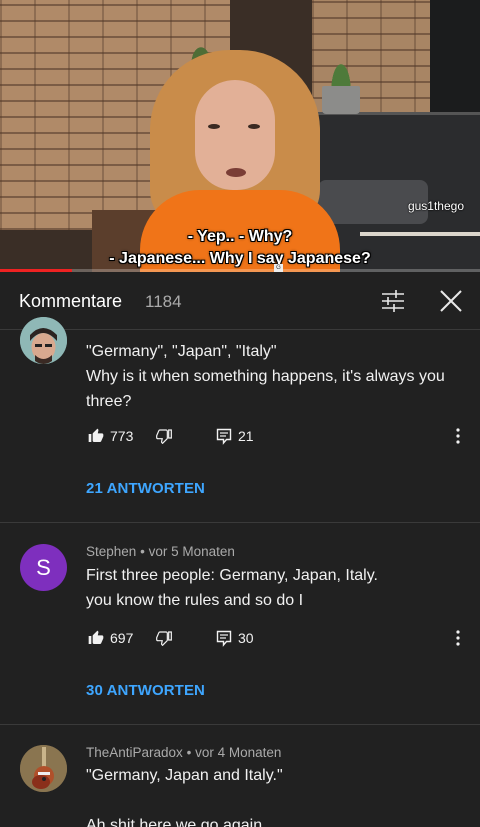 The width and height of the screenshot is (480, 827). What do you see at coordinates (122, 436) in the screenshot?
I see `like-count: 773` at bounding box center [122, 436].